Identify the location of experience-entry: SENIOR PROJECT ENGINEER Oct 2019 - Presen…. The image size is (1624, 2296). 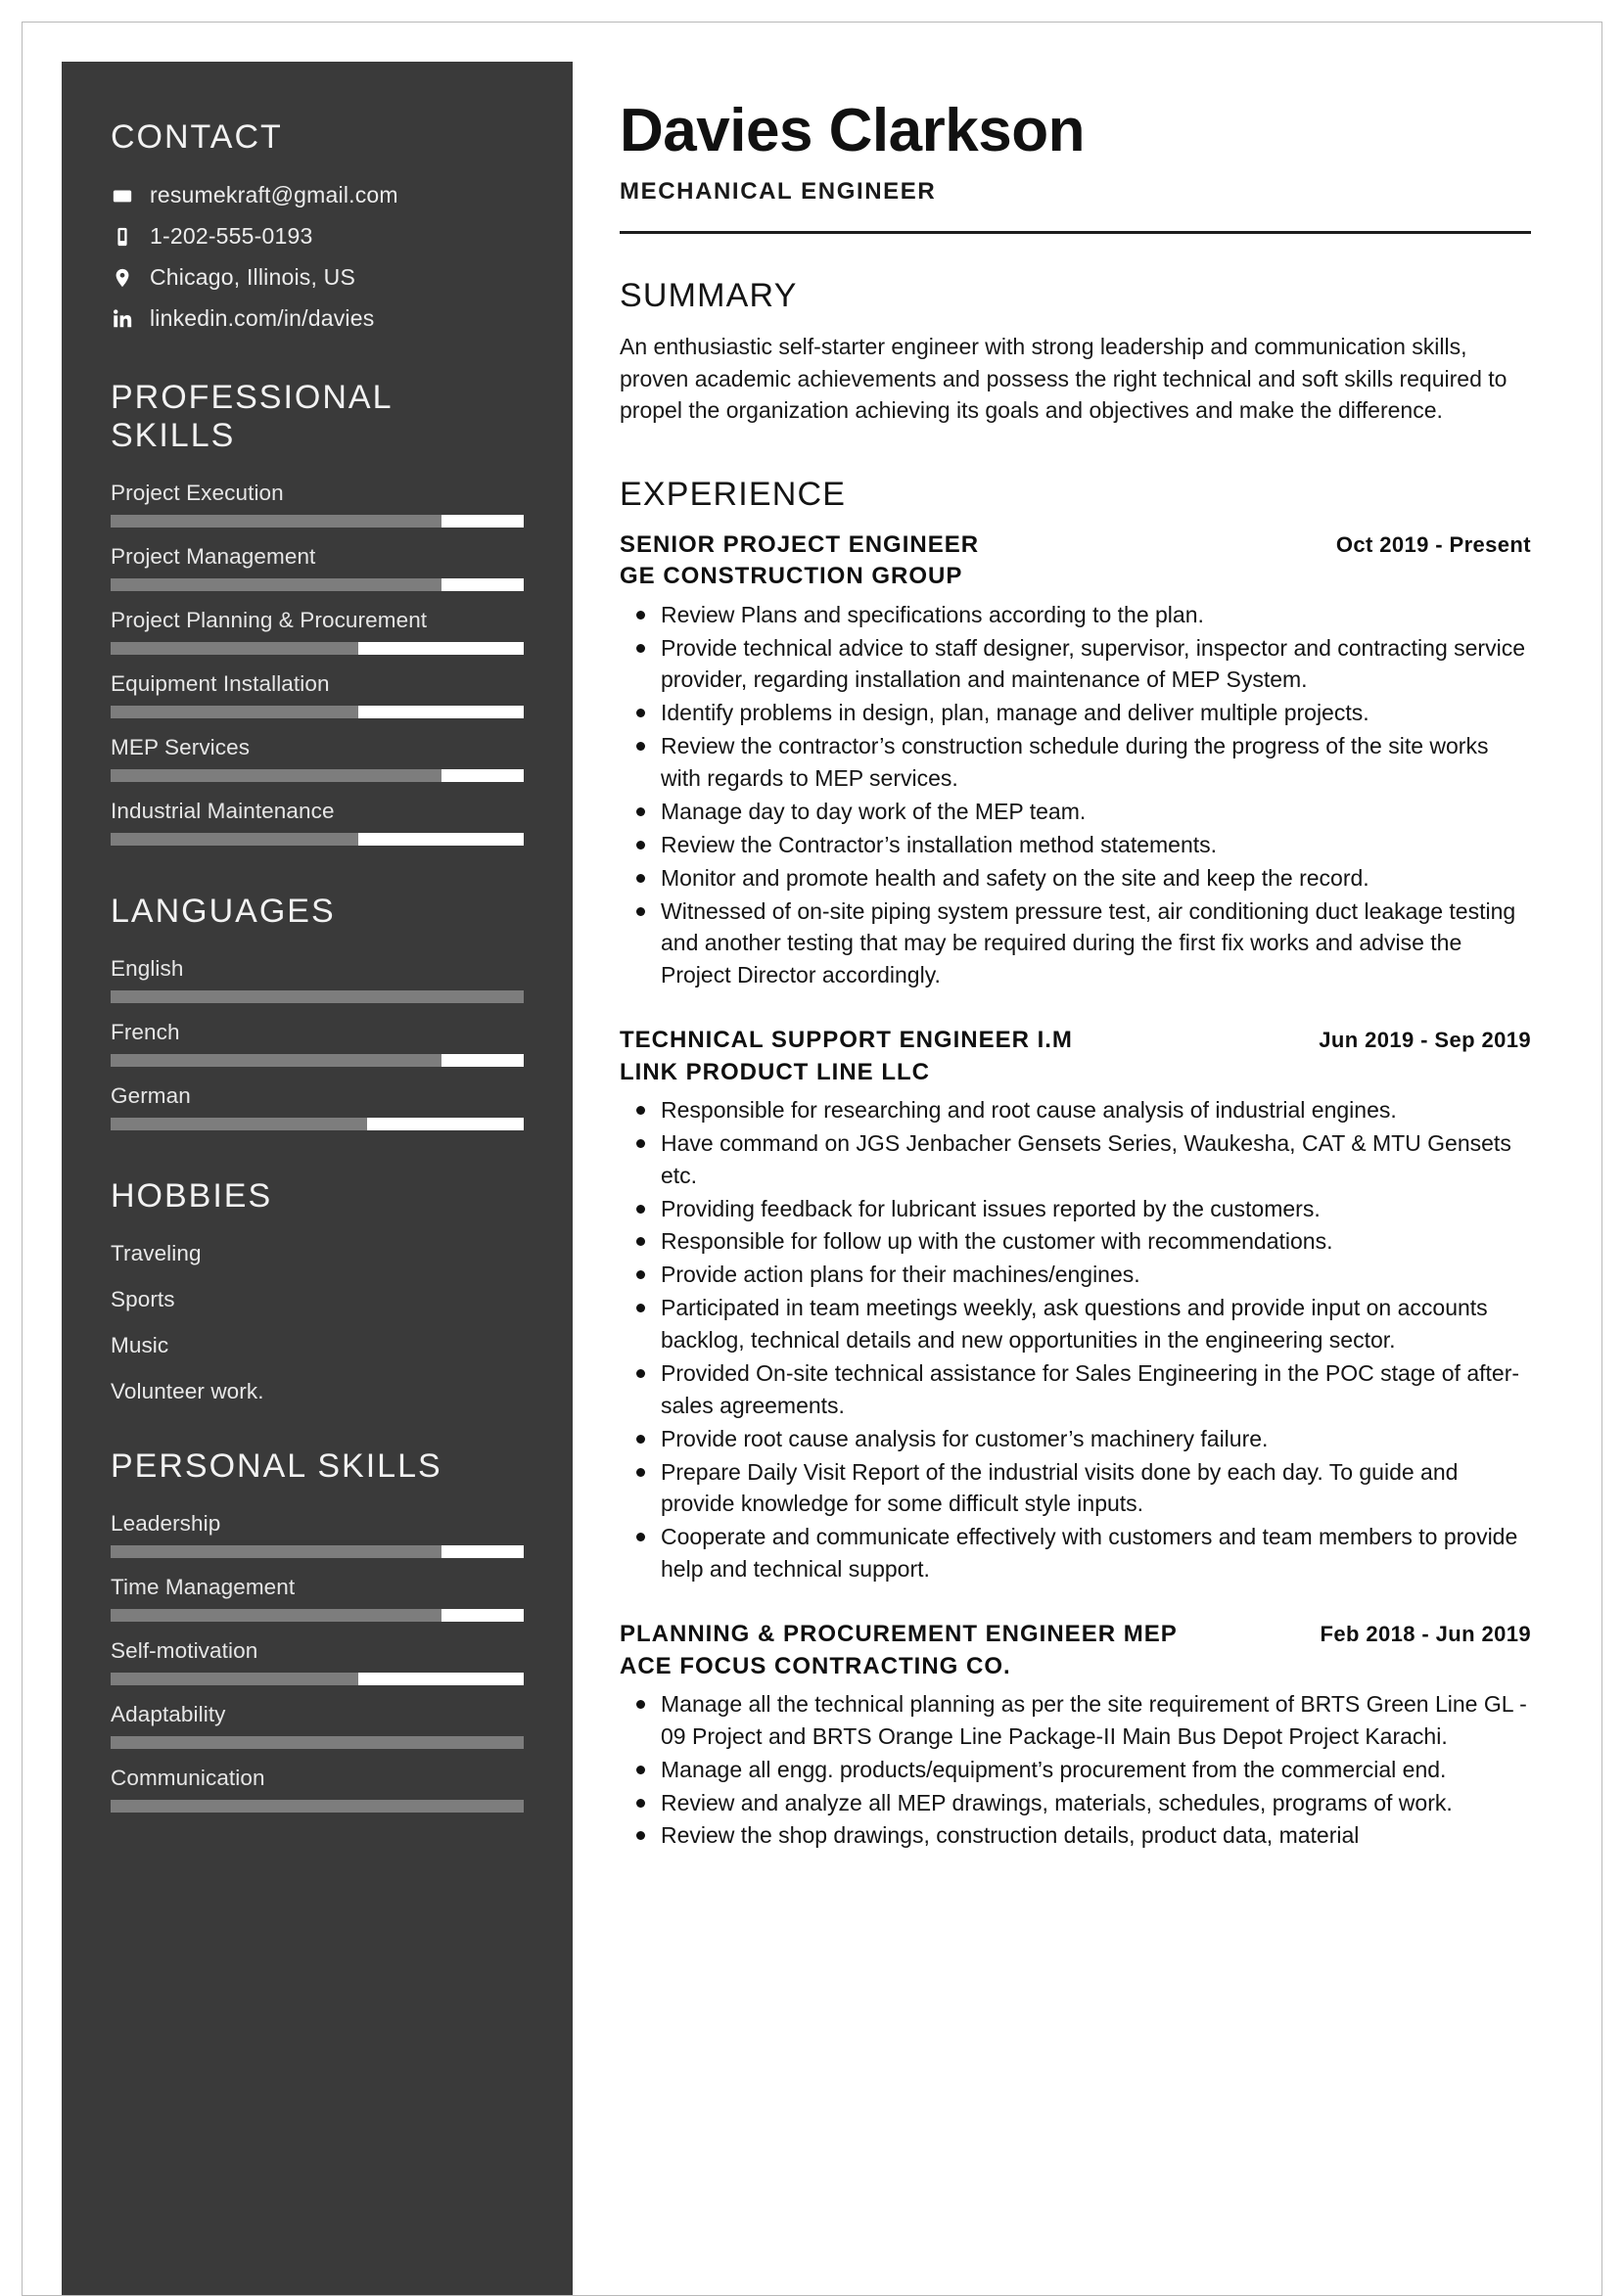
(1075, 760).